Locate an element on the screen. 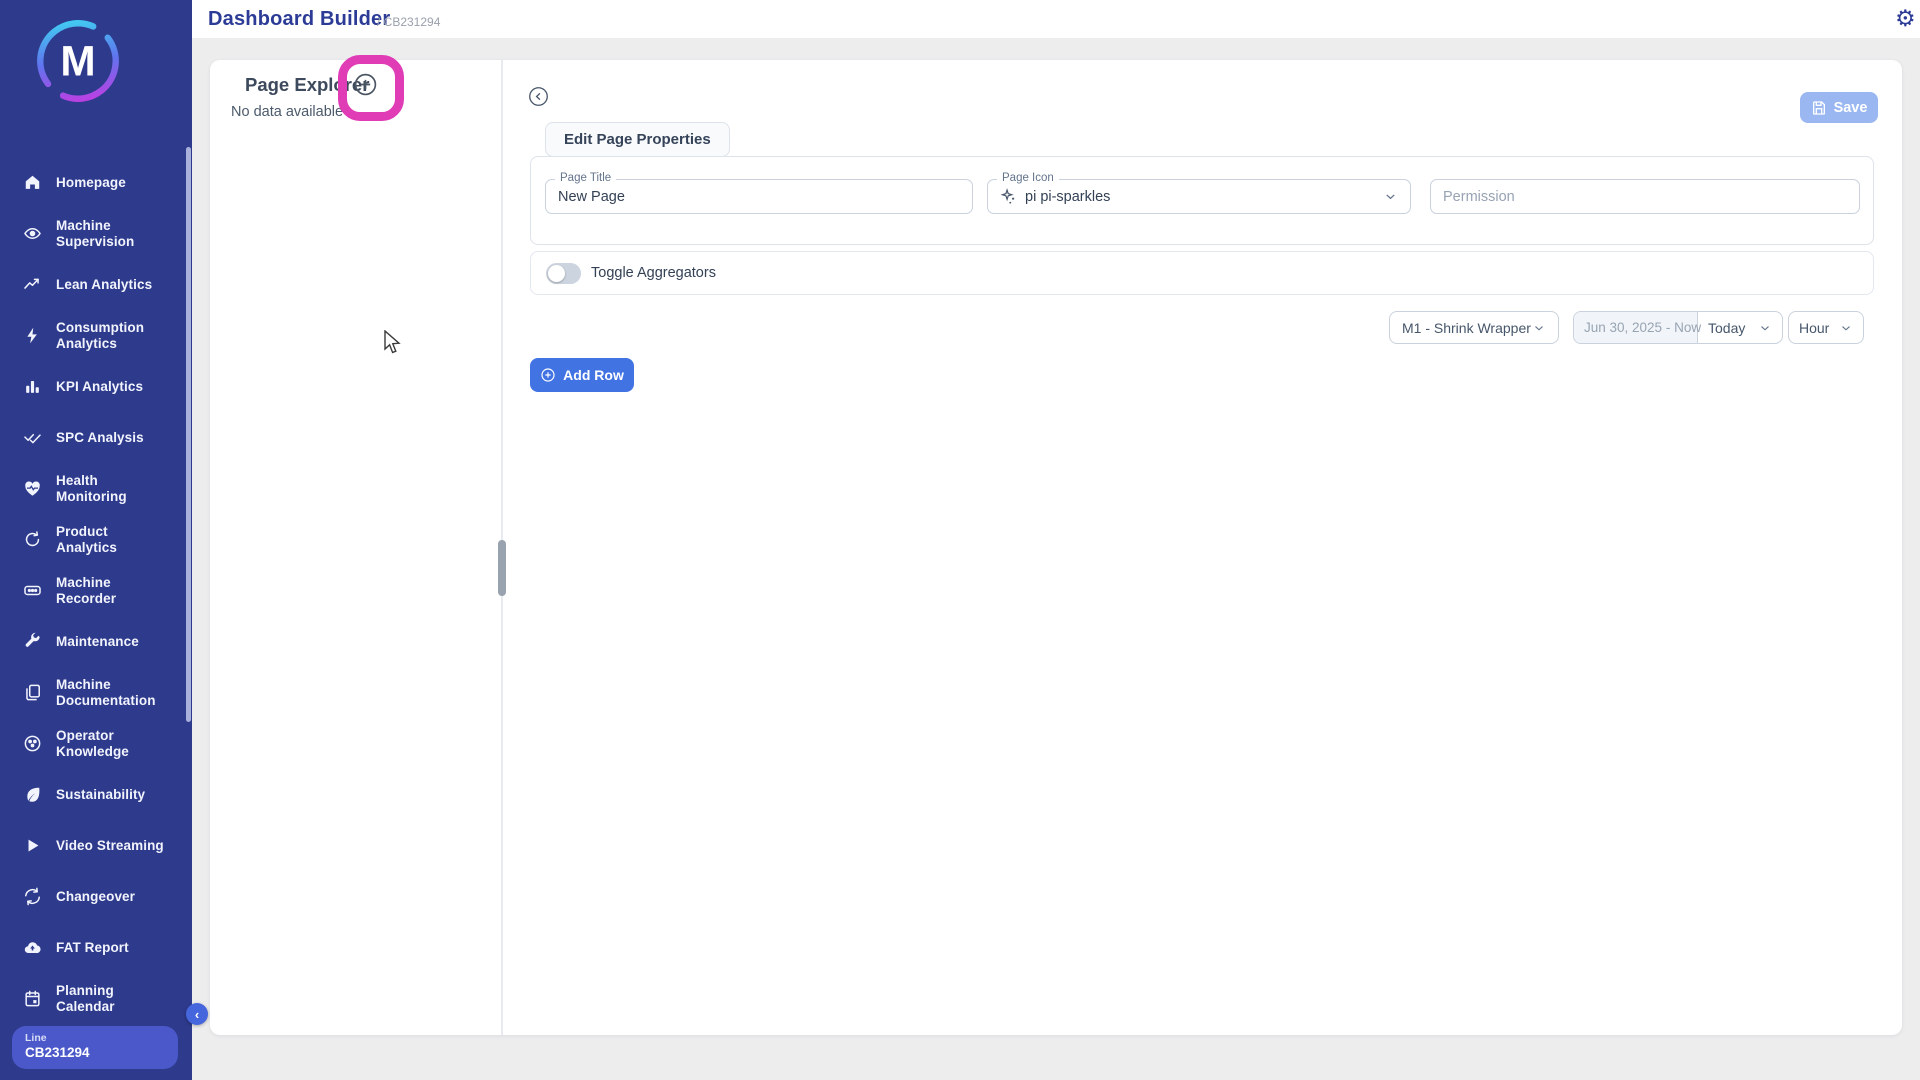 This screenshot has height=1080, width=1920. toggle-aggregators-switch is located at coordinates (563, 273).